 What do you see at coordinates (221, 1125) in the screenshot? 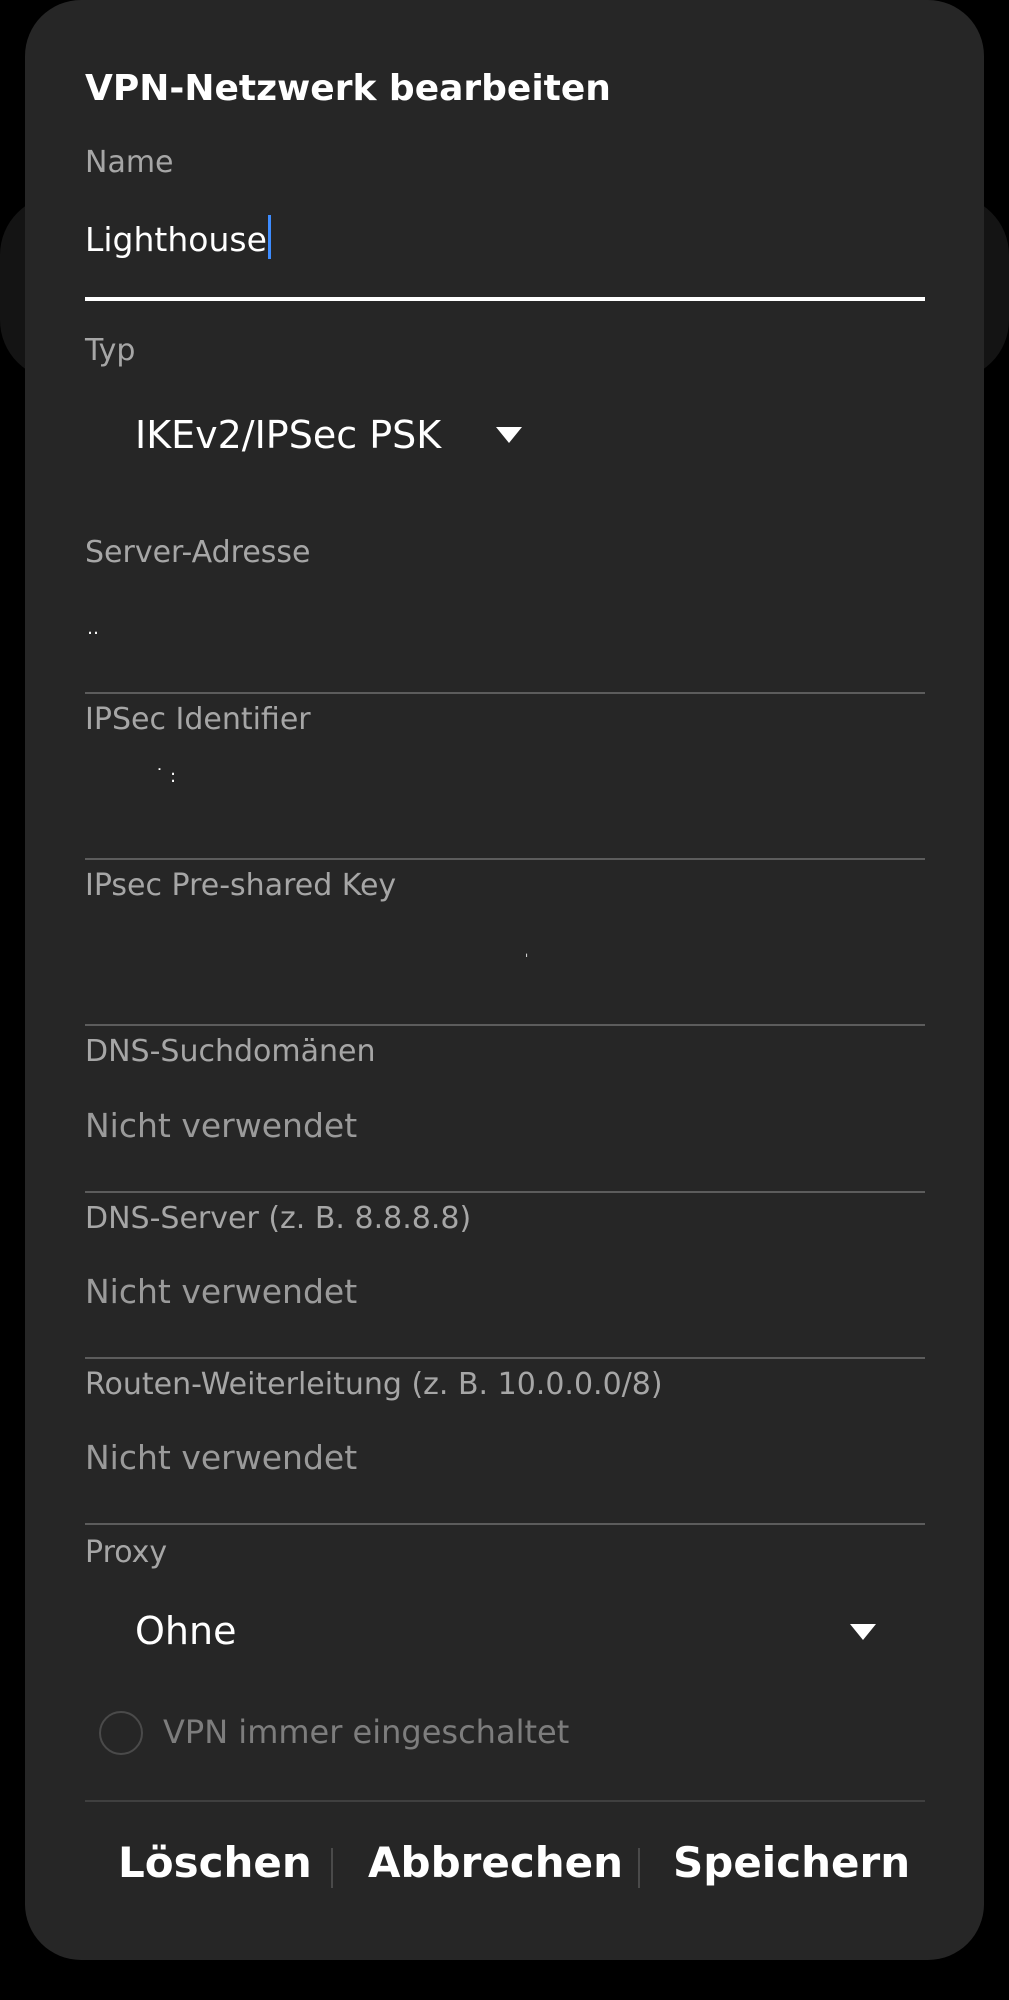
I see `dns-search-input: Nicht verwendet` at bounding box center [221, 1125].